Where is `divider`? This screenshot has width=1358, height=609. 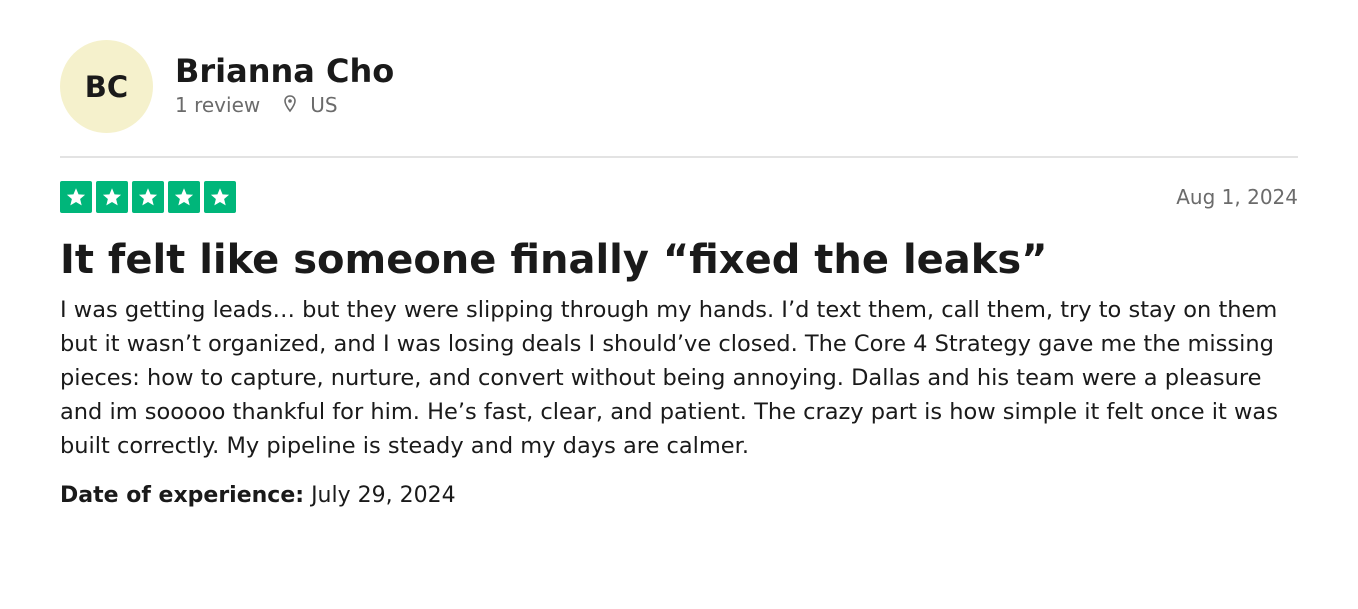
divider is located at coordinates (679, 157).